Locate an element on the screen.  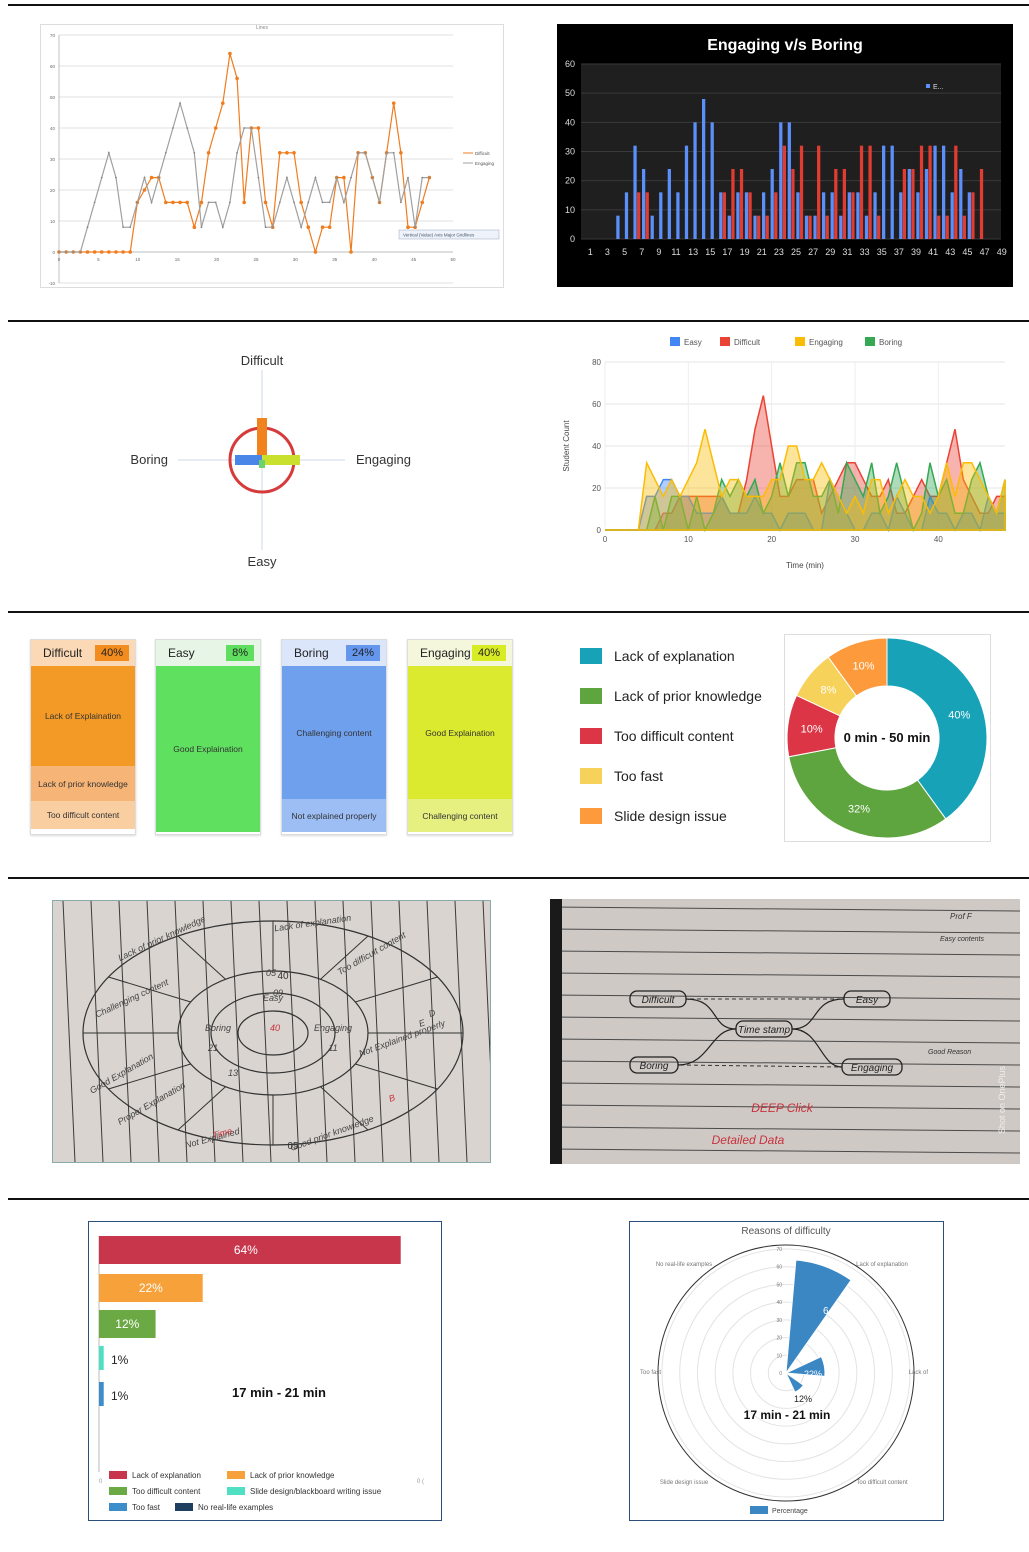
legend-label: Slide design/blackboard writing issue is located at coordinates (316, 1491).